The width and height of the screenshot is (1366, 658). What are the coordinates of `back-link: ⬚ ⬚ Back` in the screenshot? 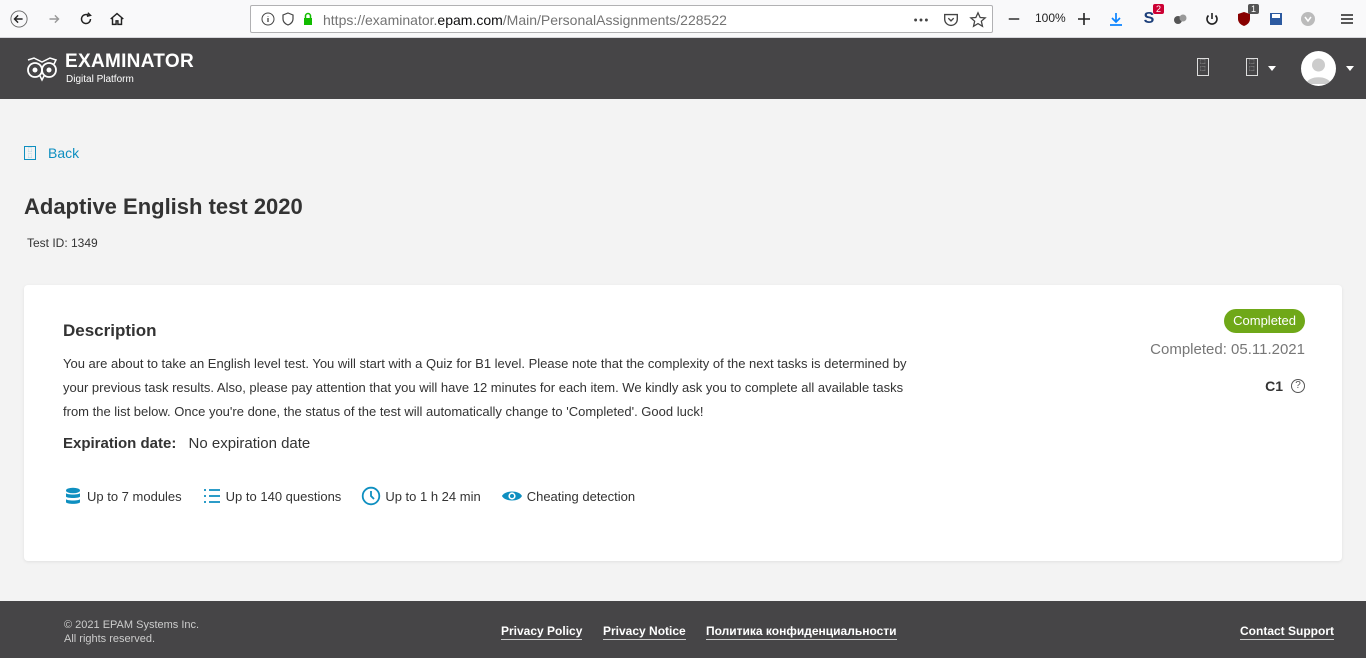 It's located at (51, 153).